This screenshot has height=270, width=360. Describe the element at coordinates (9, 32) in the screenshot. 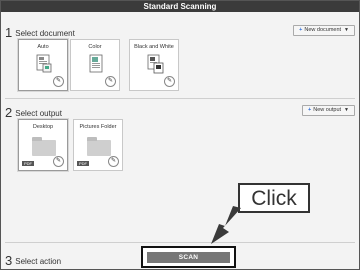

I see `section-number: 1` at that location.